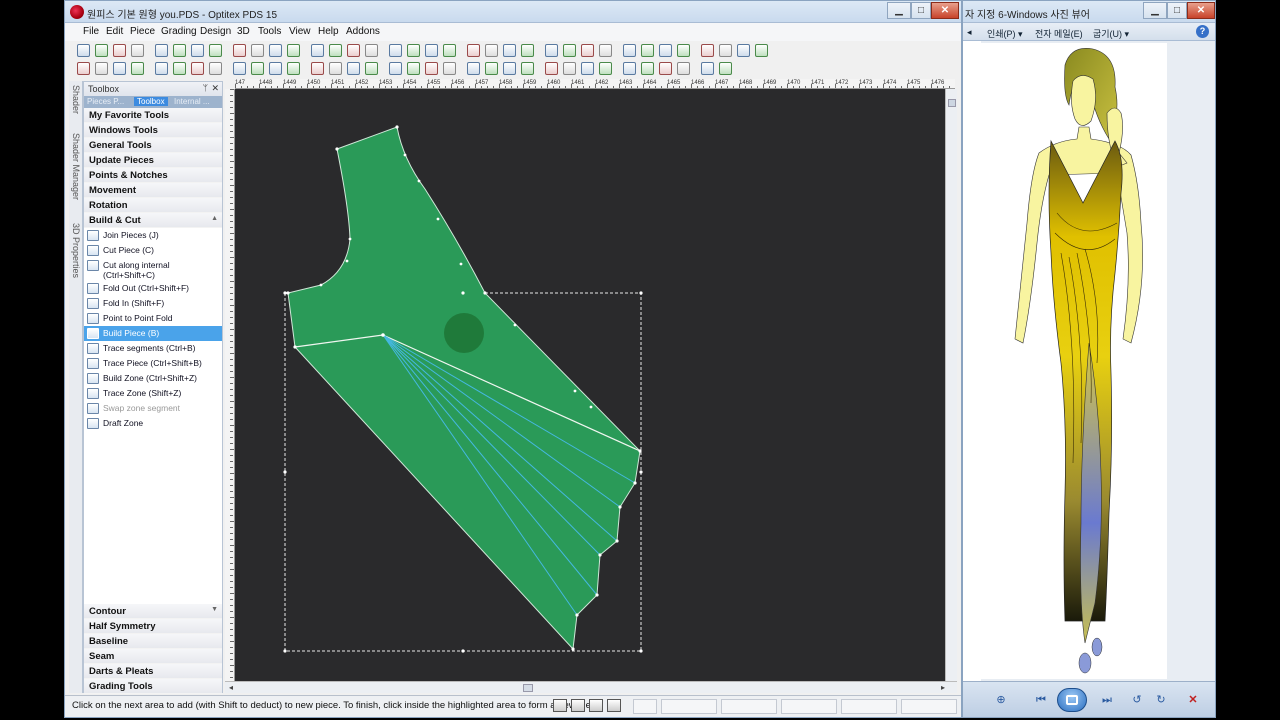 This screenshot has width=1280, height=720. Describe the element at coordinates (153, 393) in the screenshot. I see `tool-trace-zone: Trace Zone (Shift+Z)` at that location.